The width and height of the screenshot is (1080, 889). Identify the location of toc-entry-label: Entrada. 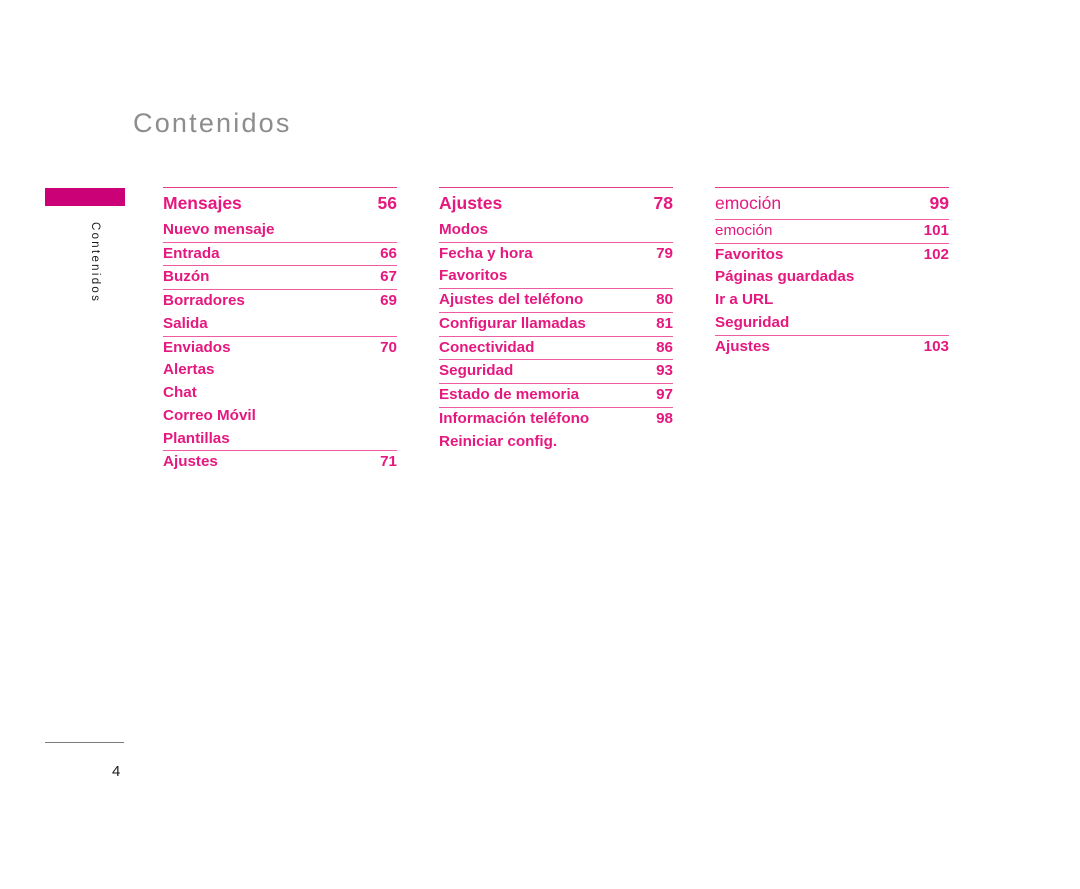
(191, 253).